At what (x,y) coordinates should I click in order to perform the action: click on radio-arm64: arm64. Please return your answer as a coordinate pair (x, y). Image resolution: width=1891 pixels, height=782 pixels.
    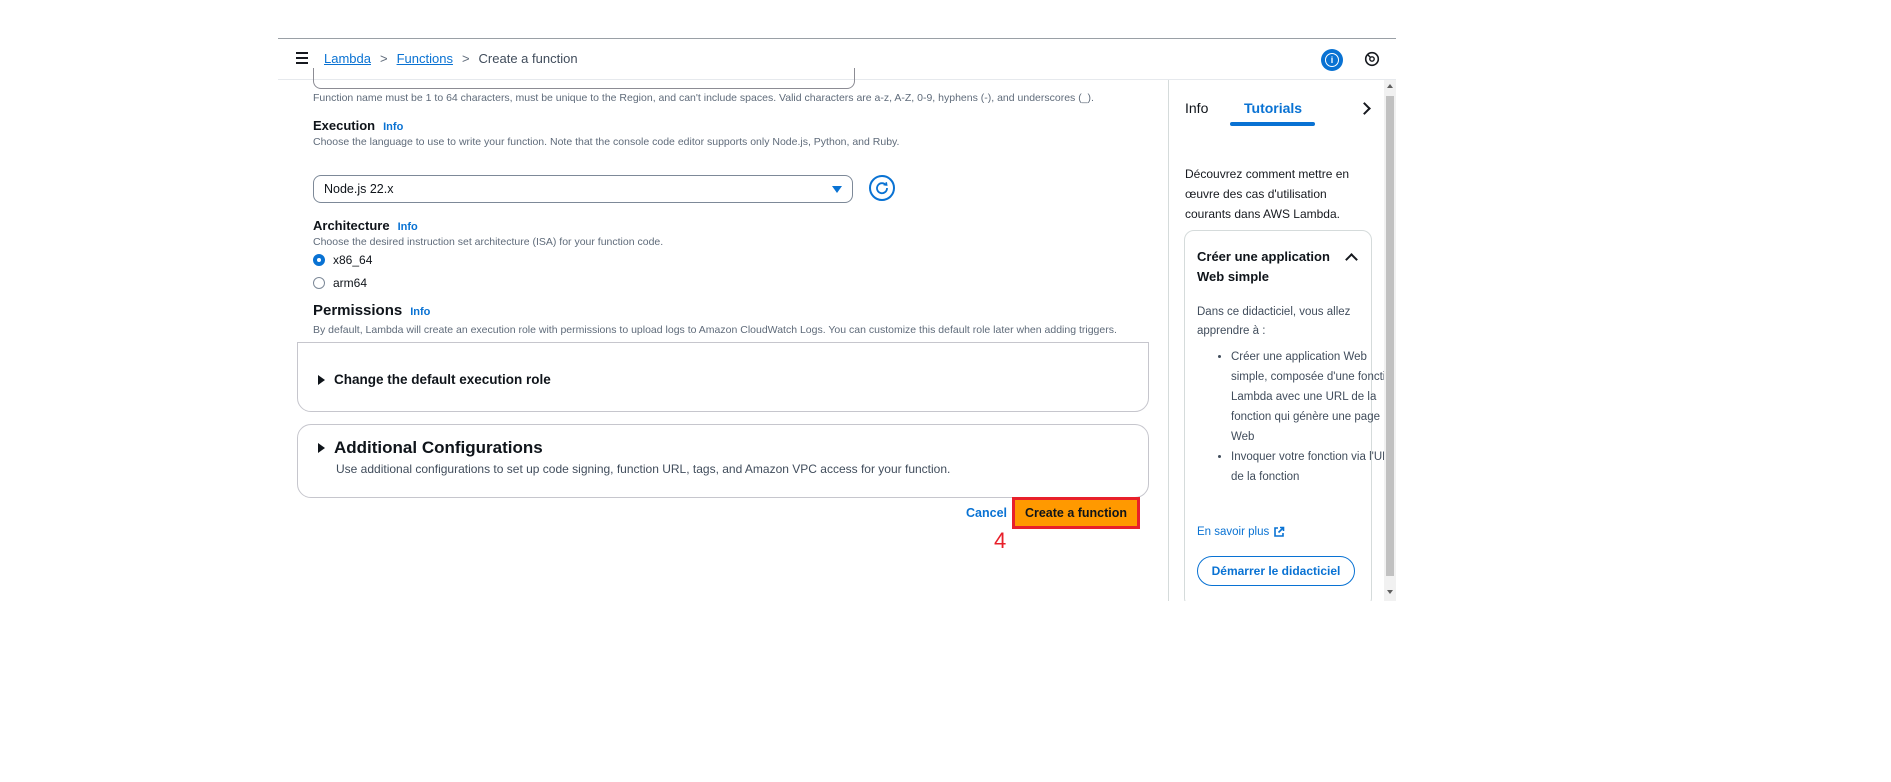
    Looking at the image, I should click on (340, 283).